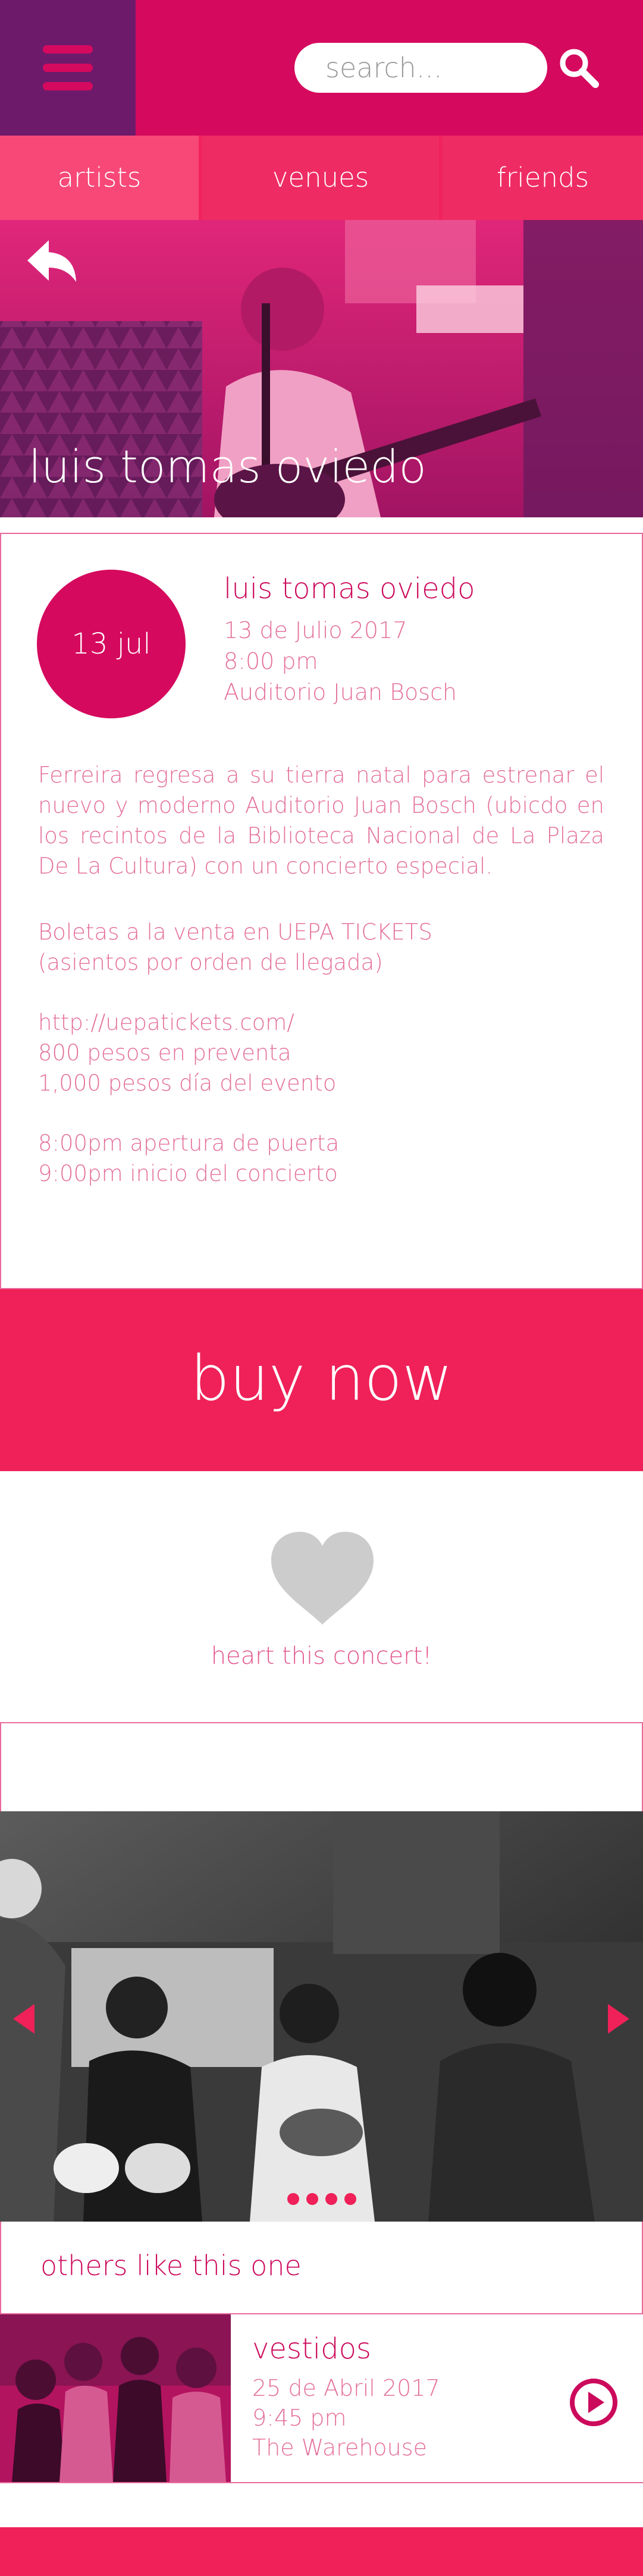 This screenshot has width=643, height=2576. What do you see at coordinates (543, 178) in the screenshot?
I see `tab-friends: friends` at bounding box center [543, 178].